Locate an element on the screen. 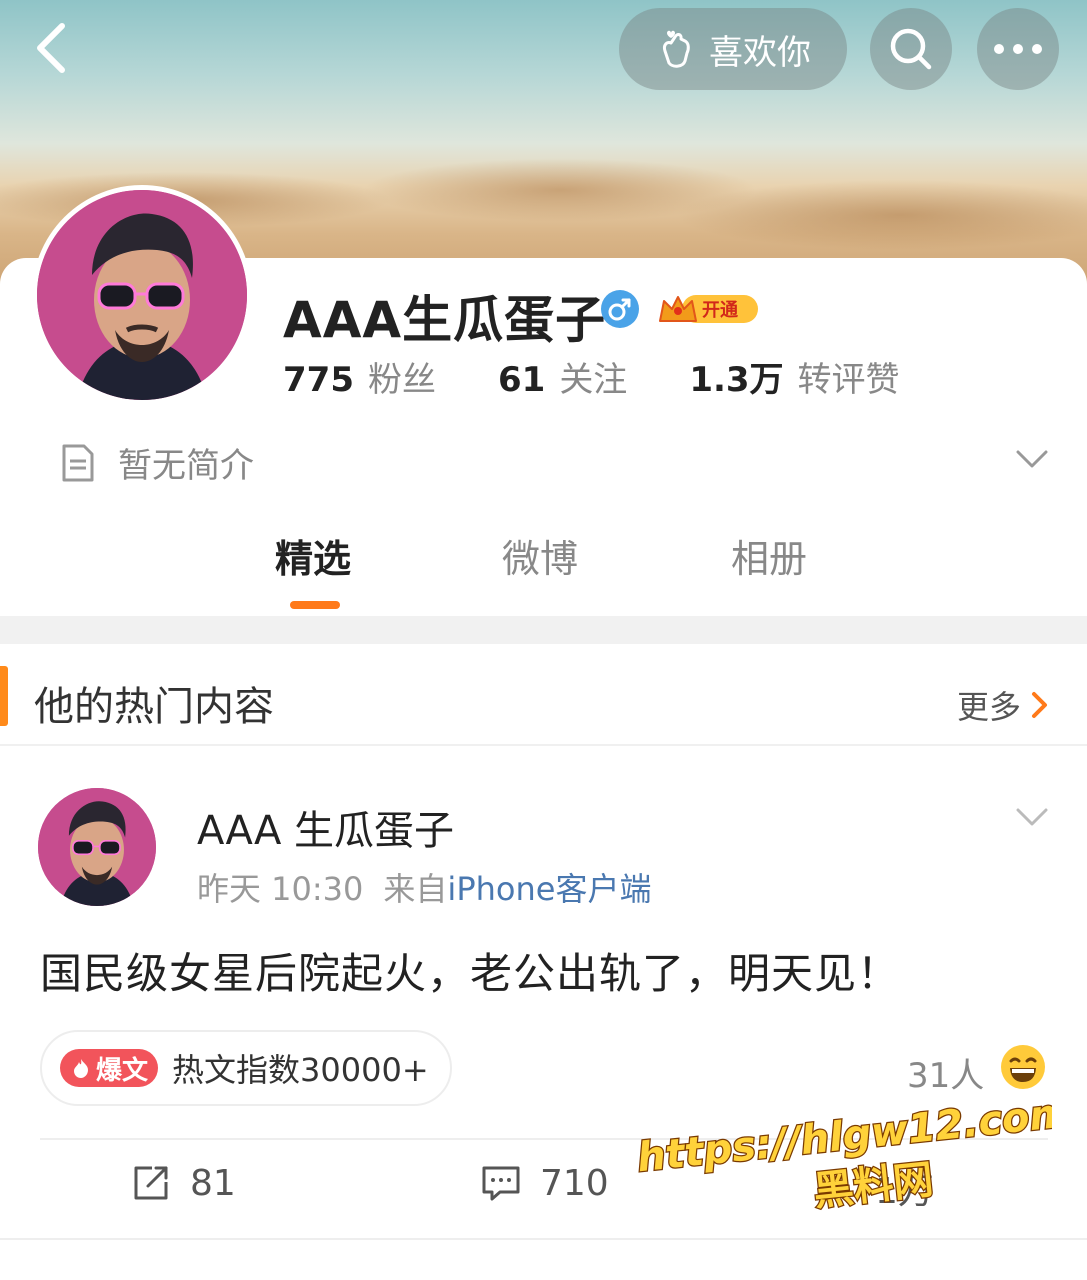 The height and width of the screenshot is (1280, 1087). expand-bio-button is located at coordinates (1032, 460).